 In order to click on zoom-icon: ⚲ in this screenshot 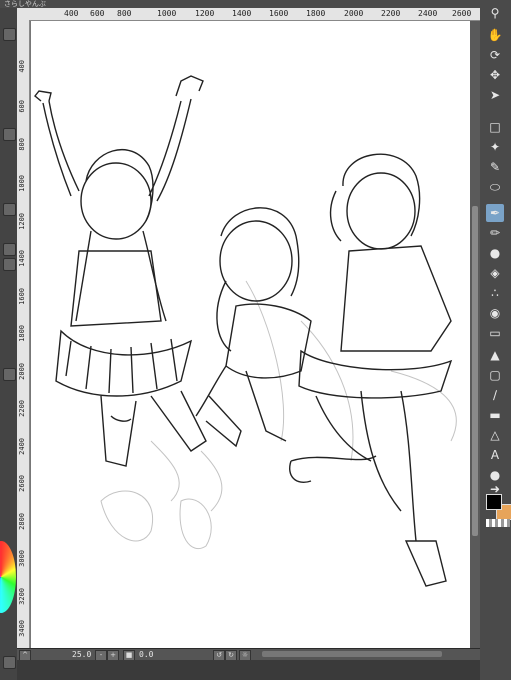, I will do `click(495, 13)`.